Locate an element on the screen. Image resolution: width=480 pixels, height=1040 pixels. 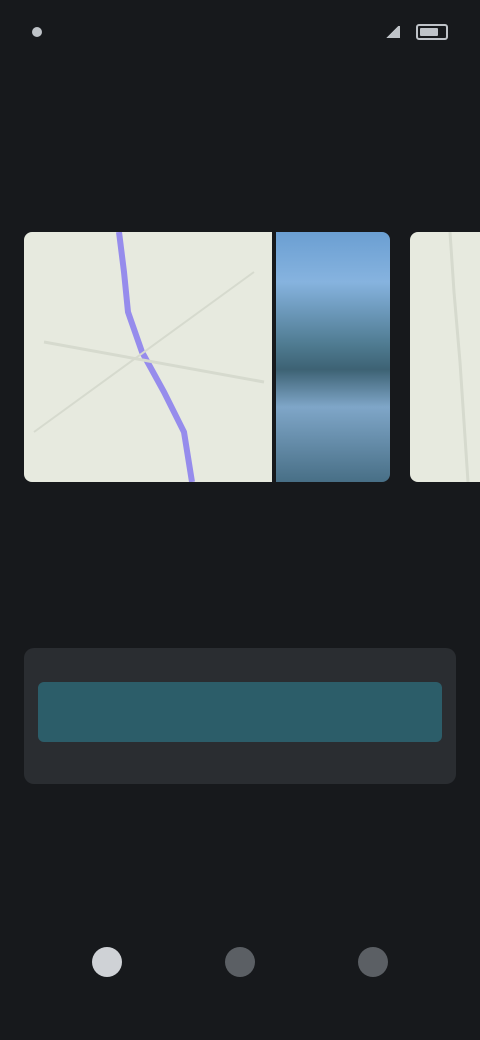
status-left is located at coordinates (42, 32).